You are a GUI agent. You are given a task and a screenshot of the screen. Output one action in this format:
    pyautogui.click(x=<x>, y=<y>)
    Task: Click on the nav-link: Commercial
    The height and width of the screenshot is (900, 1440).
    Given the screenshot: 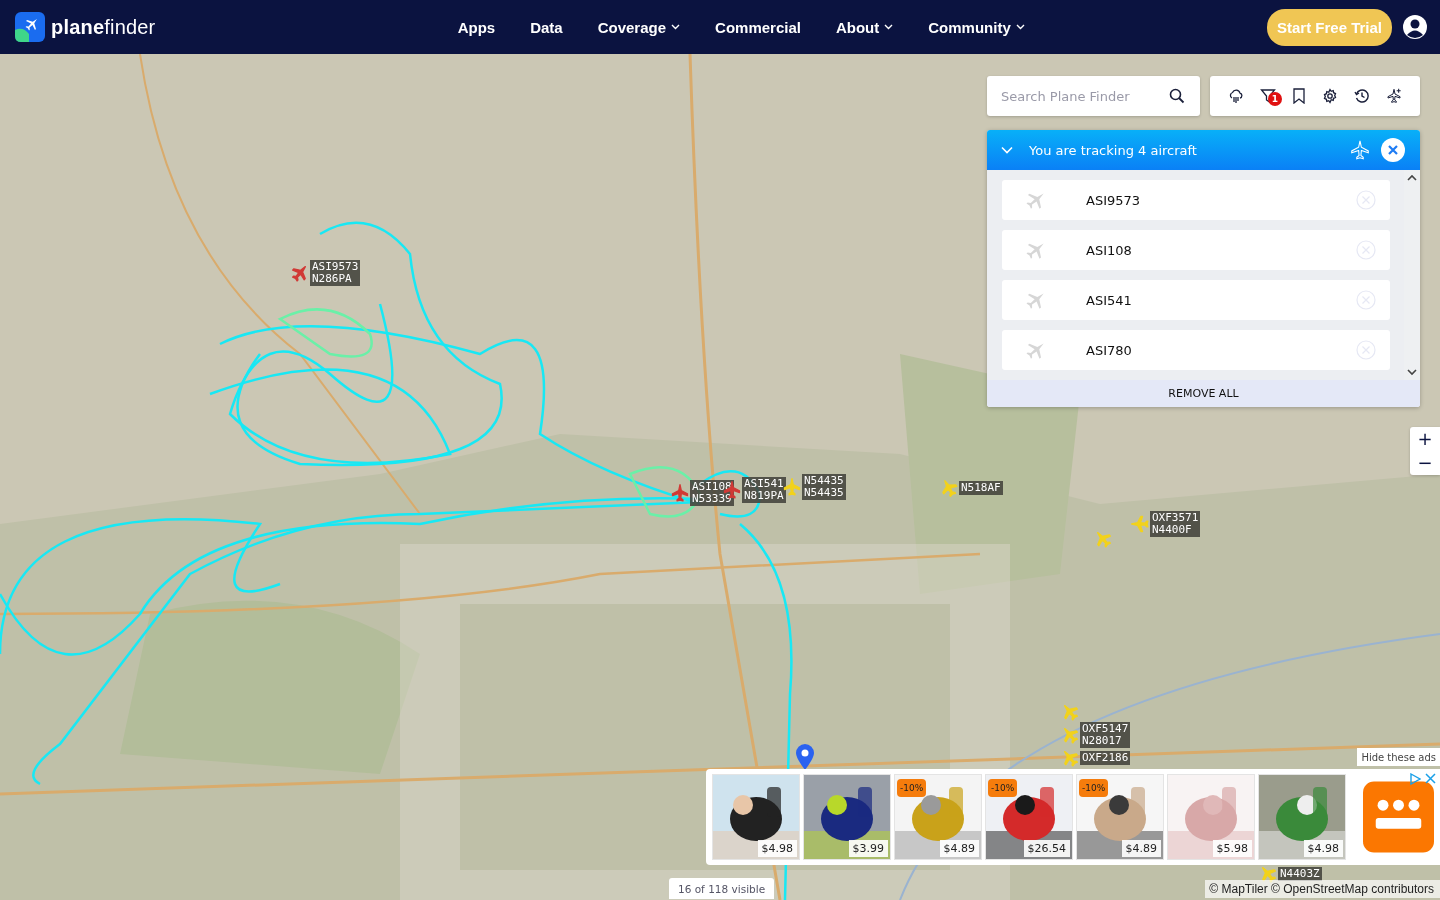 What is the action you would take?
    pyautogui.click(x=758, y=27)
    